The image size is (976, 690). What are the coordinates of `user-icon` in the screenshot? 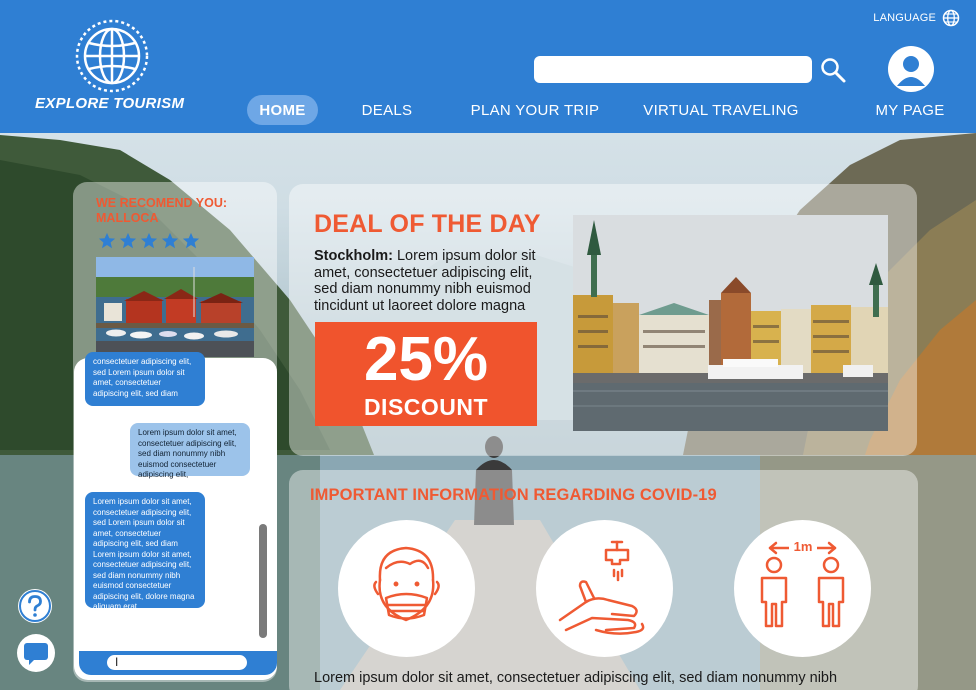 It's located at (911, 71).